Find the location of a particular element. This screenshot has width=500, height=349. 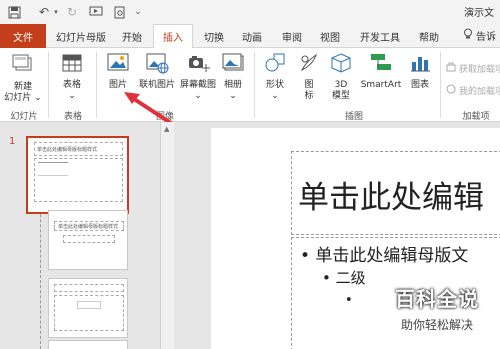

bullet-level-2: • 二级 is located at coordinates (344, 278).